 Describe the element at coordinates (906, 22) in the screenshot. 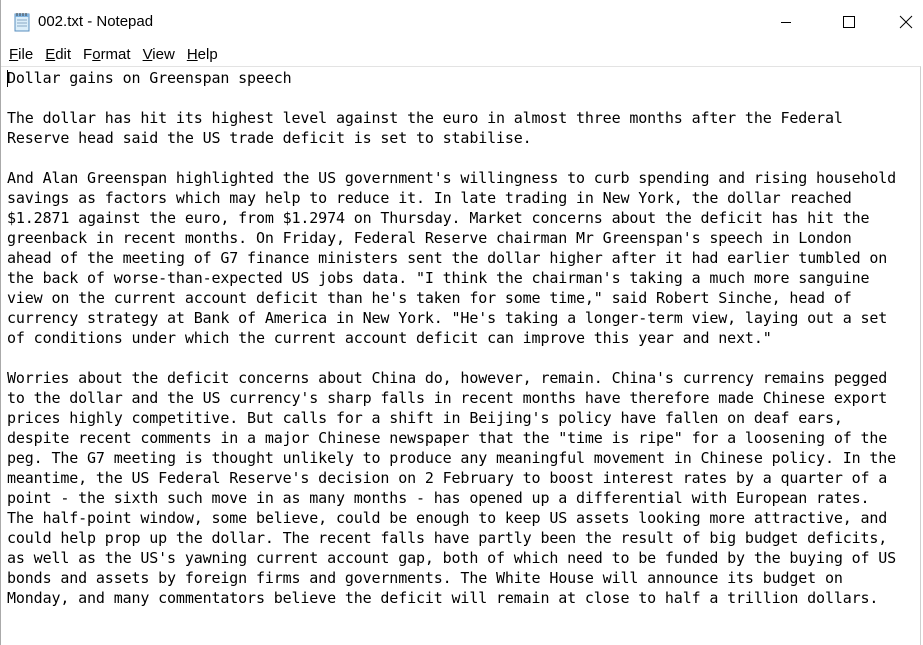

I see `close-icon` at that location.